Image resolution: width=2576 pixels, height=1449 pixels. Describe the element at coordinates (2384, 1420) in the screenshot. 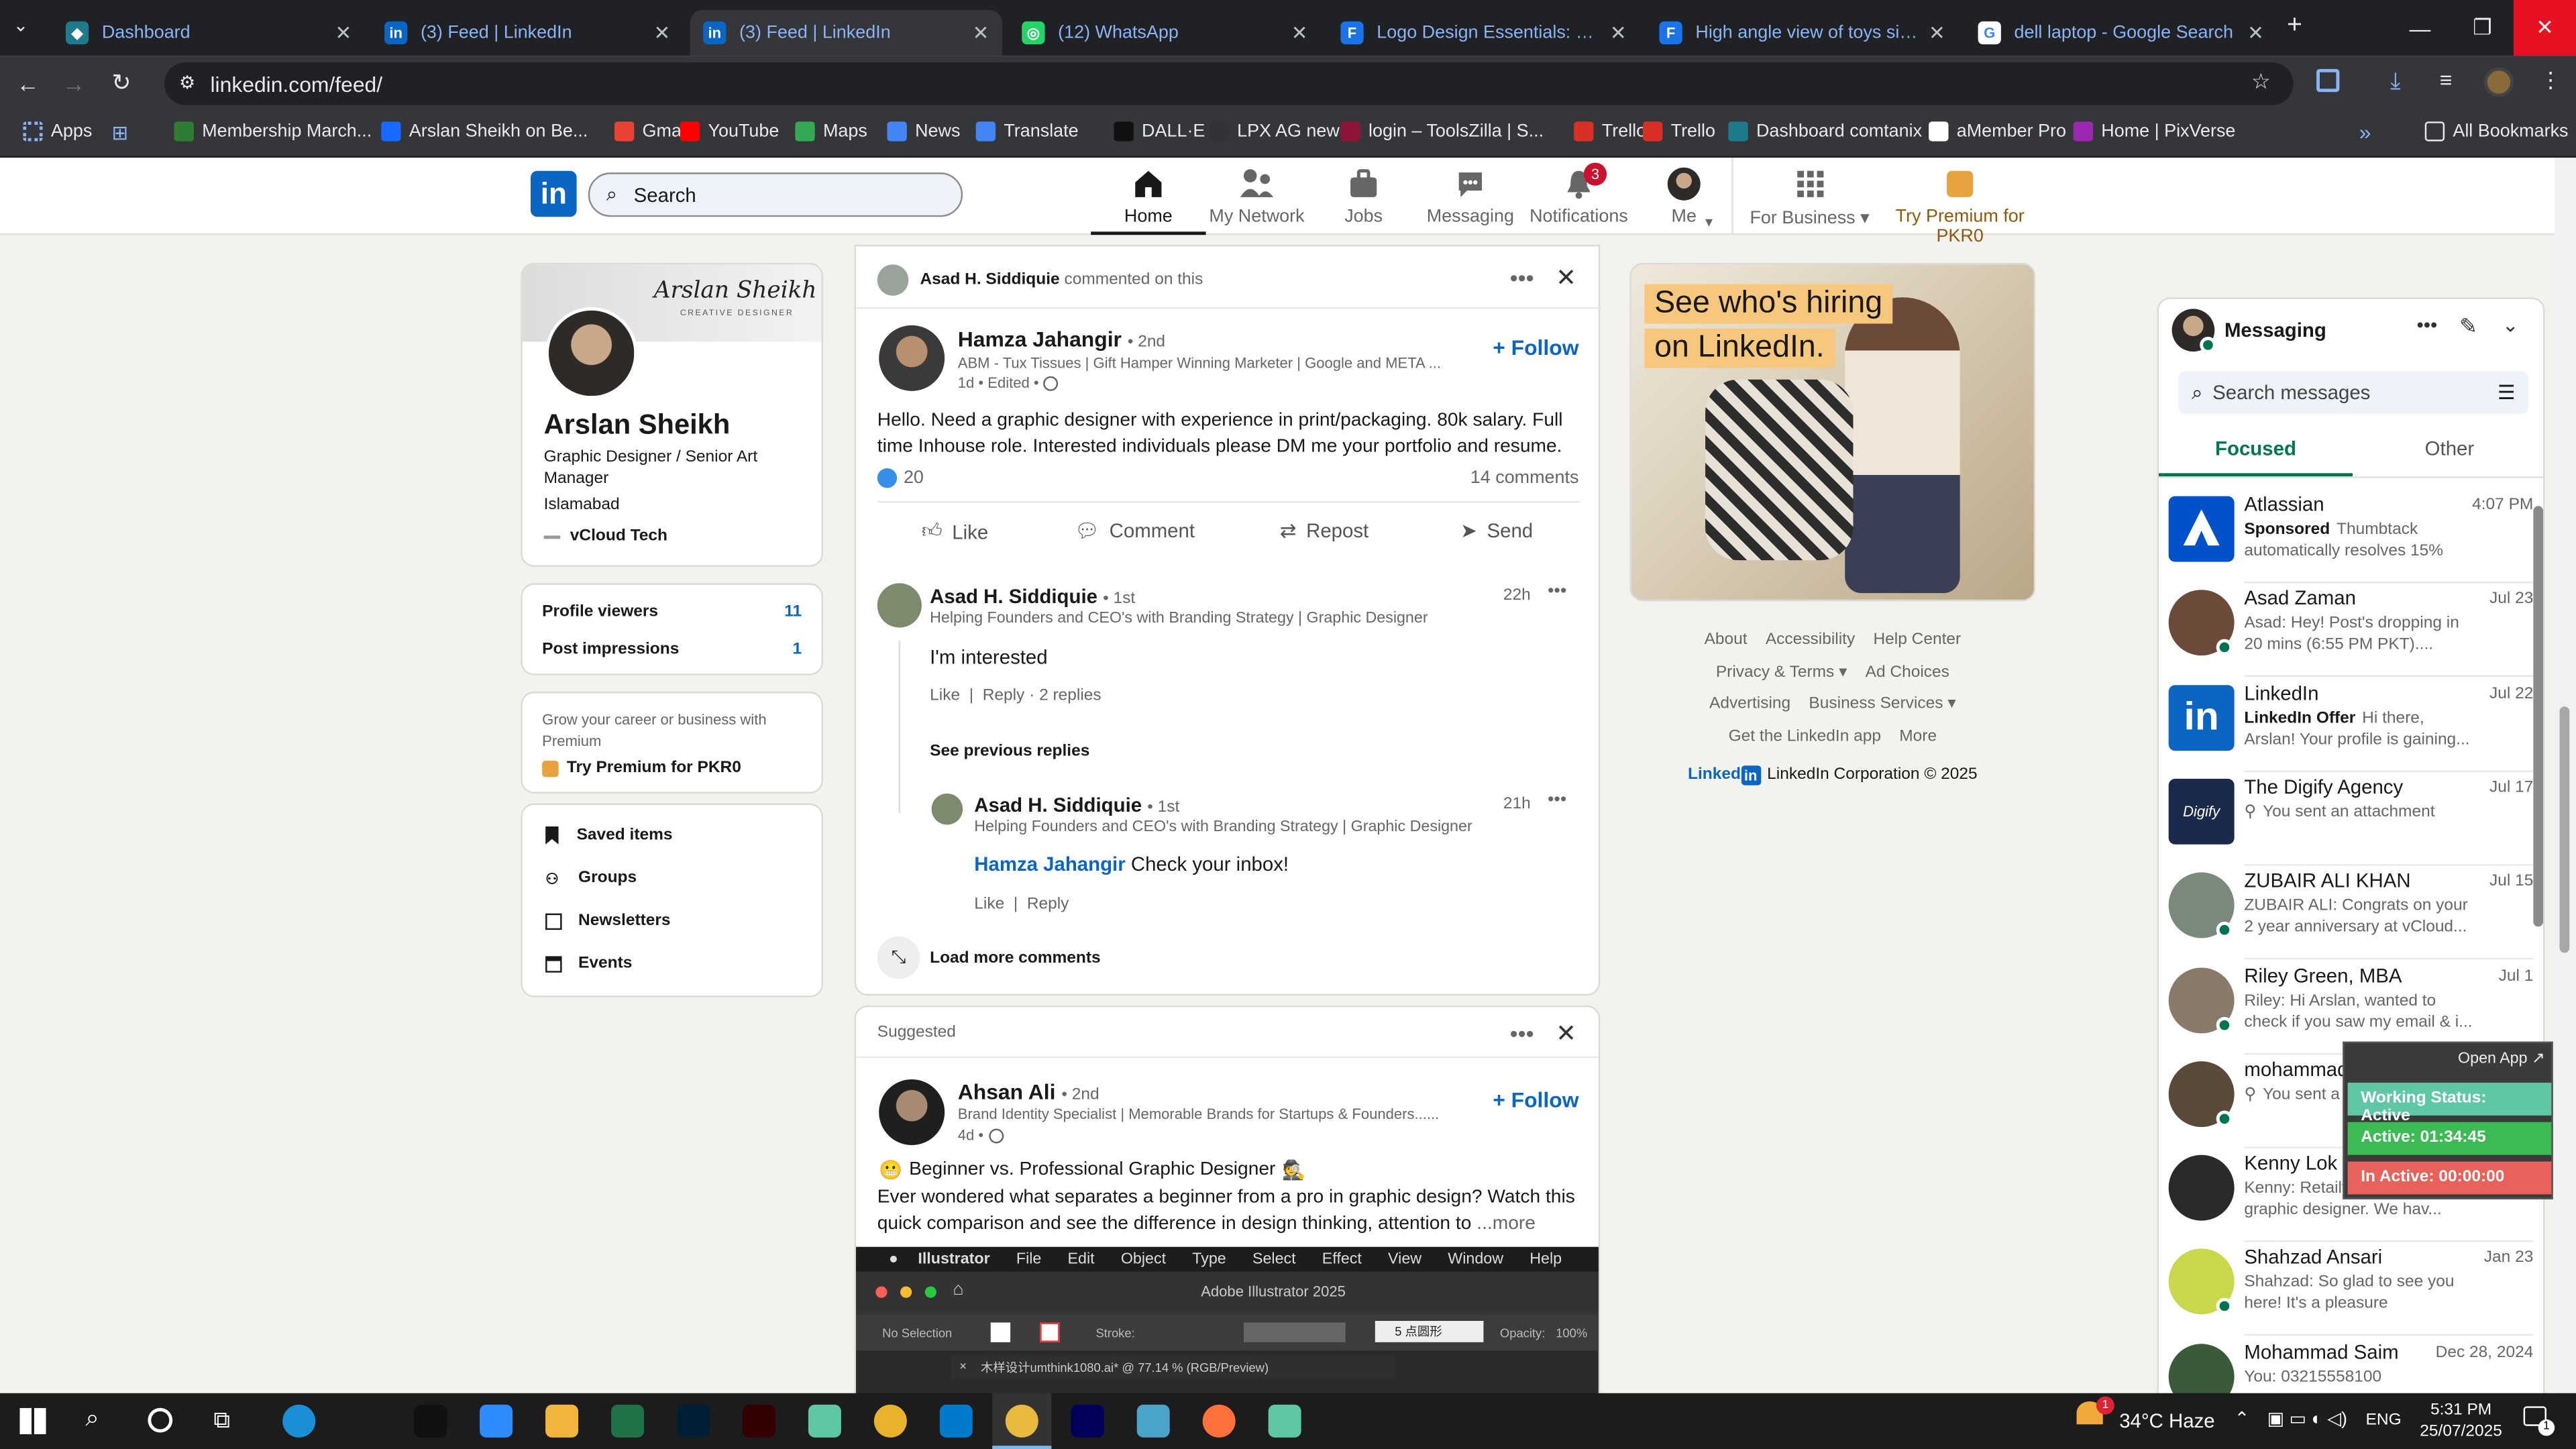

I see `language-indicator: ENG` at that location.